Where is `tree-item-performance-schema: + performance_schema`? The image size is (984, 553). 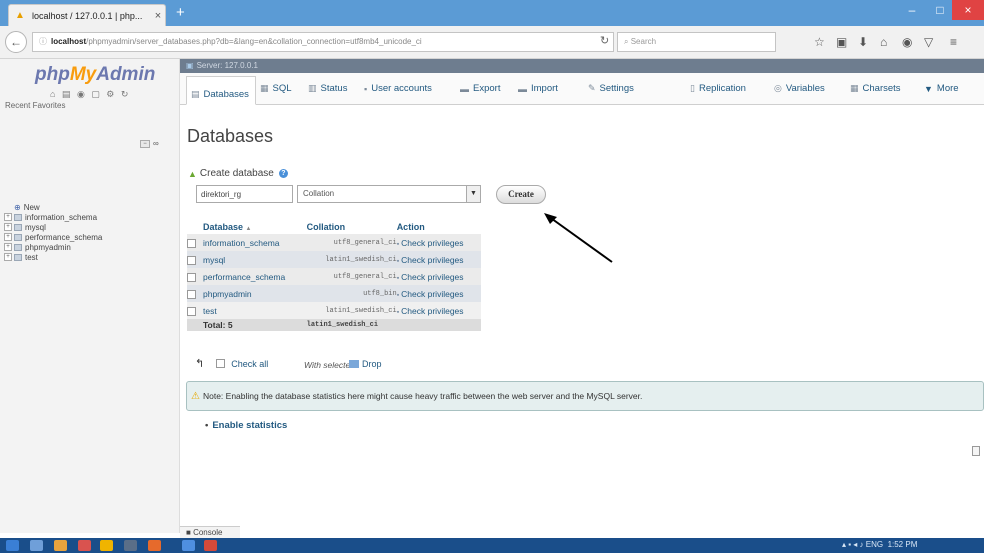 tree-item-performance-schema: + performance_schema is located at coordinates (53, 237).